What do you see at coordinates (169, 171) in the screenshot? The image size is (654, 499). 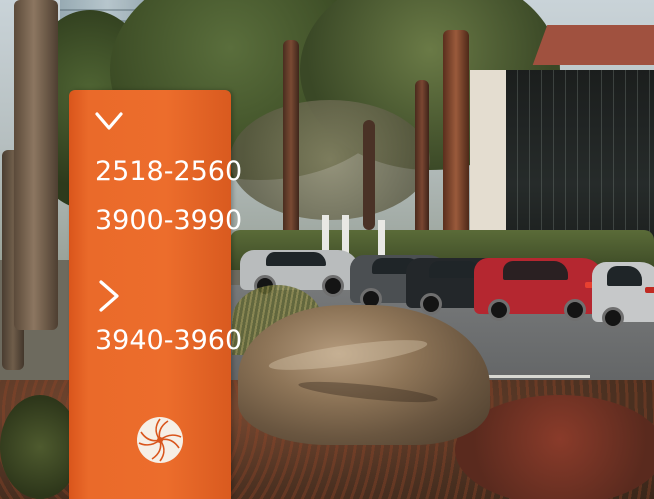 I see `address-range-1: 2518-2560` at bounding box center [169, 171].